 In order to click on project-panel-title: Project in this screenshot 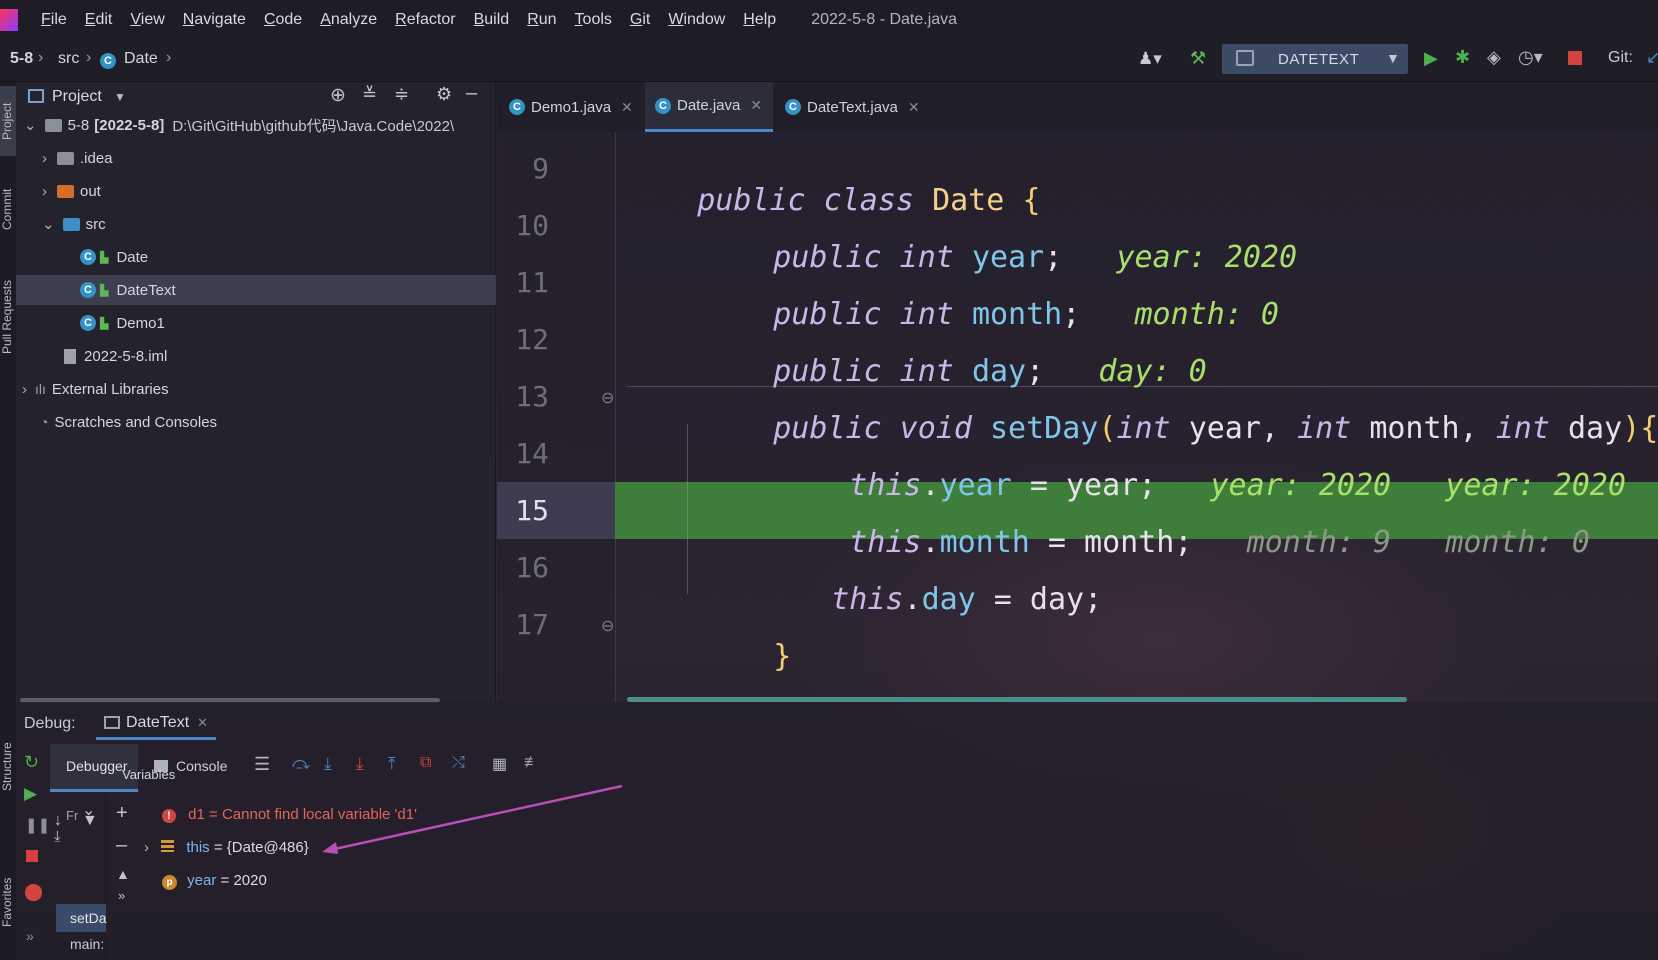, I will do `click(77, 97)`.